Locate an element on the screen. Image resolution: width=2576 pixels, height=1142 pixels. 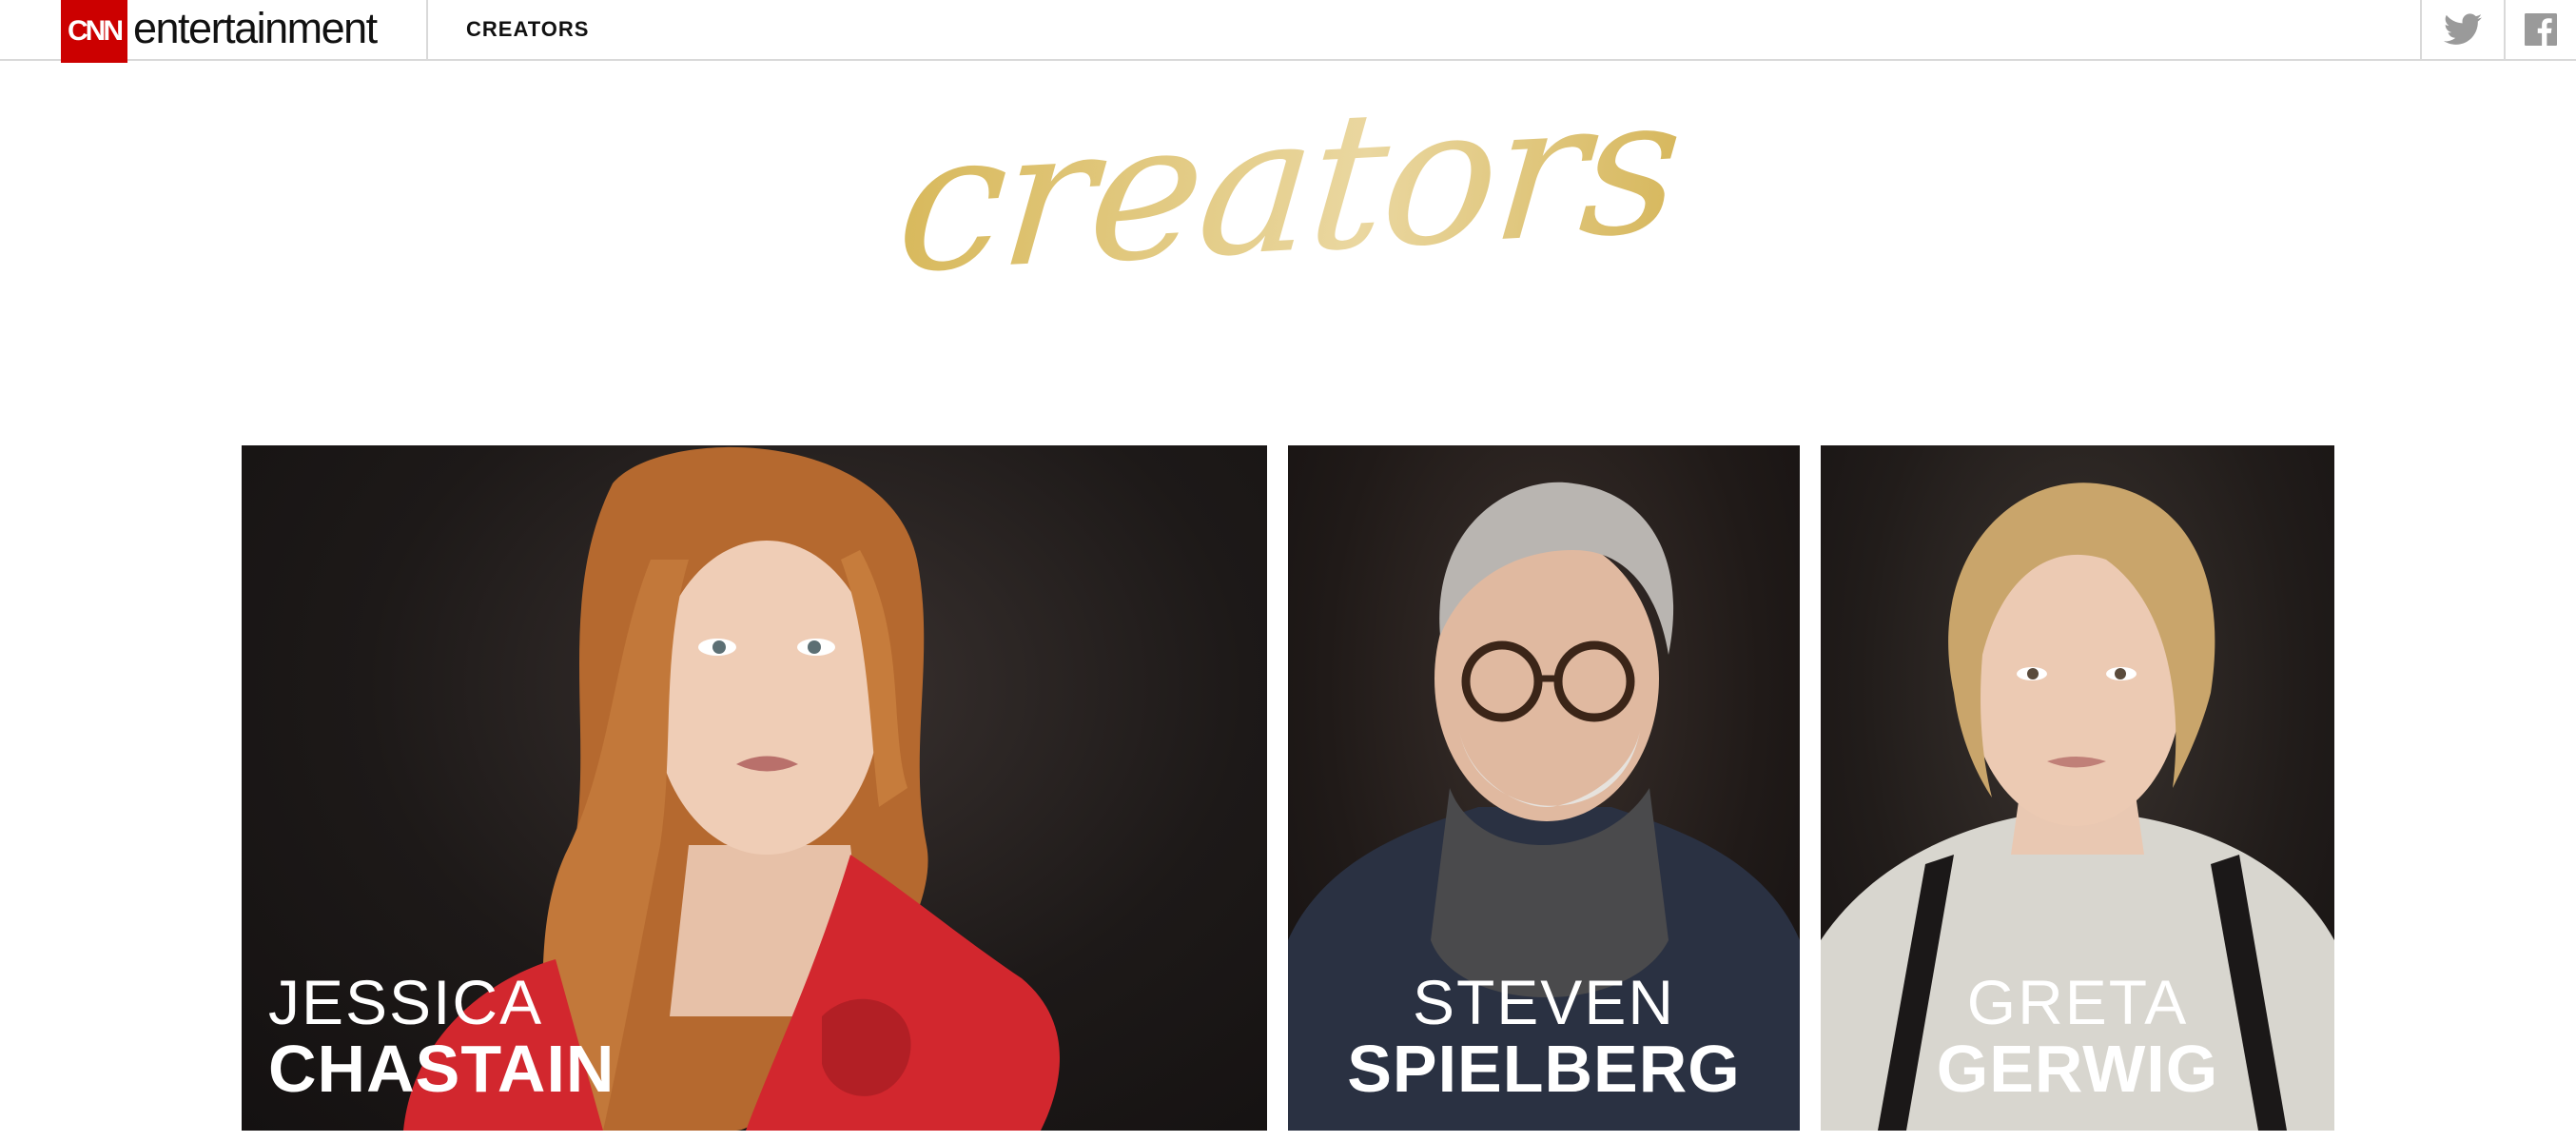
creator-first-name: GRETA is located at coordinates (2077, 1002).